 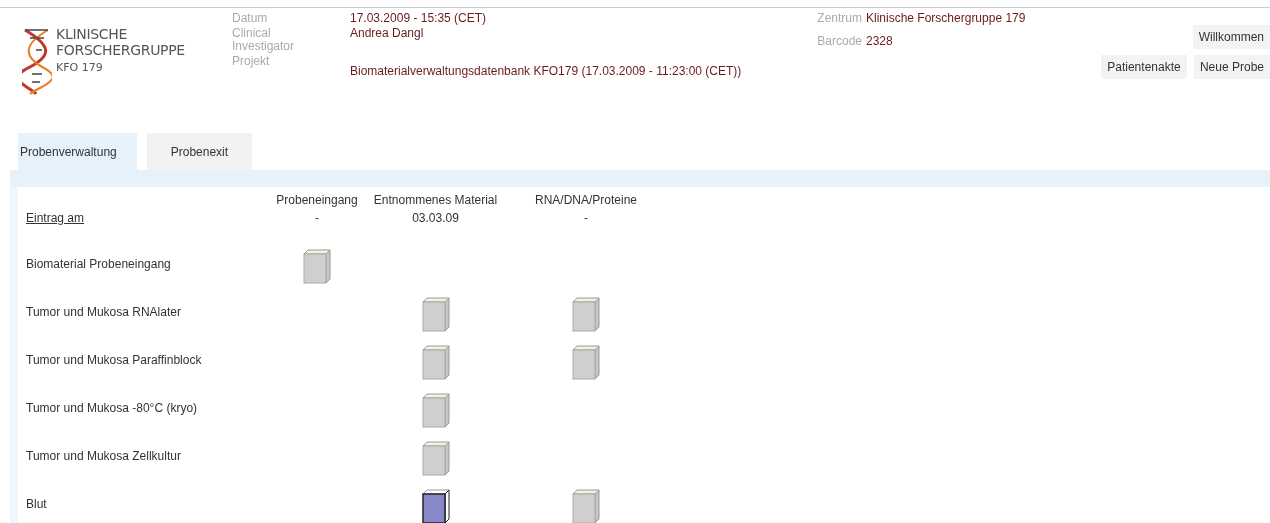 I want to click on field-label: Clinical Investigator, so click(x=262, y=40).